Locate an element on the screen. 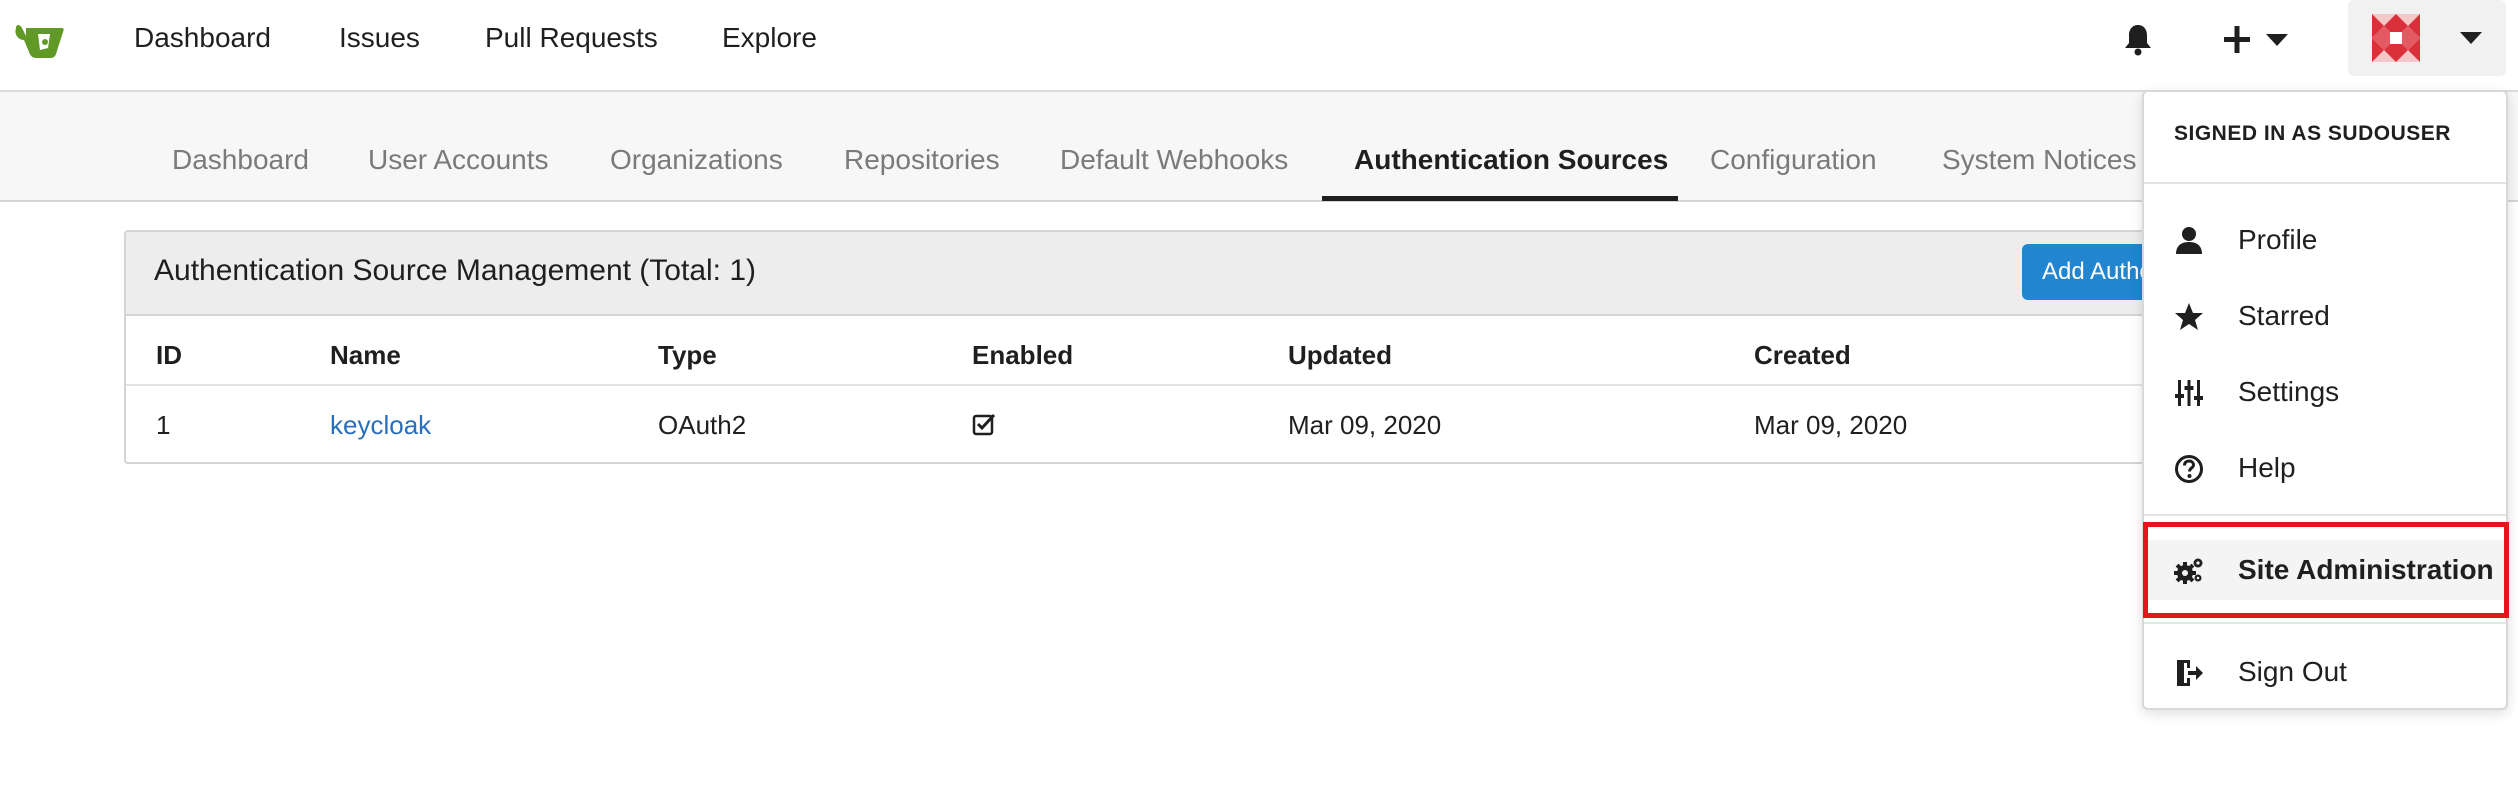 This screenshot has width=2518, height=804. menu-item-settings: Settings is located at coordinates (2325, 392).